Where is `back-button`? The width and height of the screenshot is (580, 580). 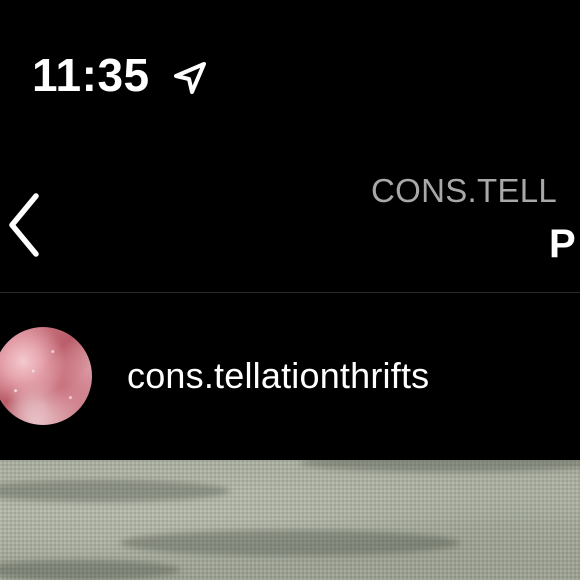
back-button is located at coordinates (24, 225).